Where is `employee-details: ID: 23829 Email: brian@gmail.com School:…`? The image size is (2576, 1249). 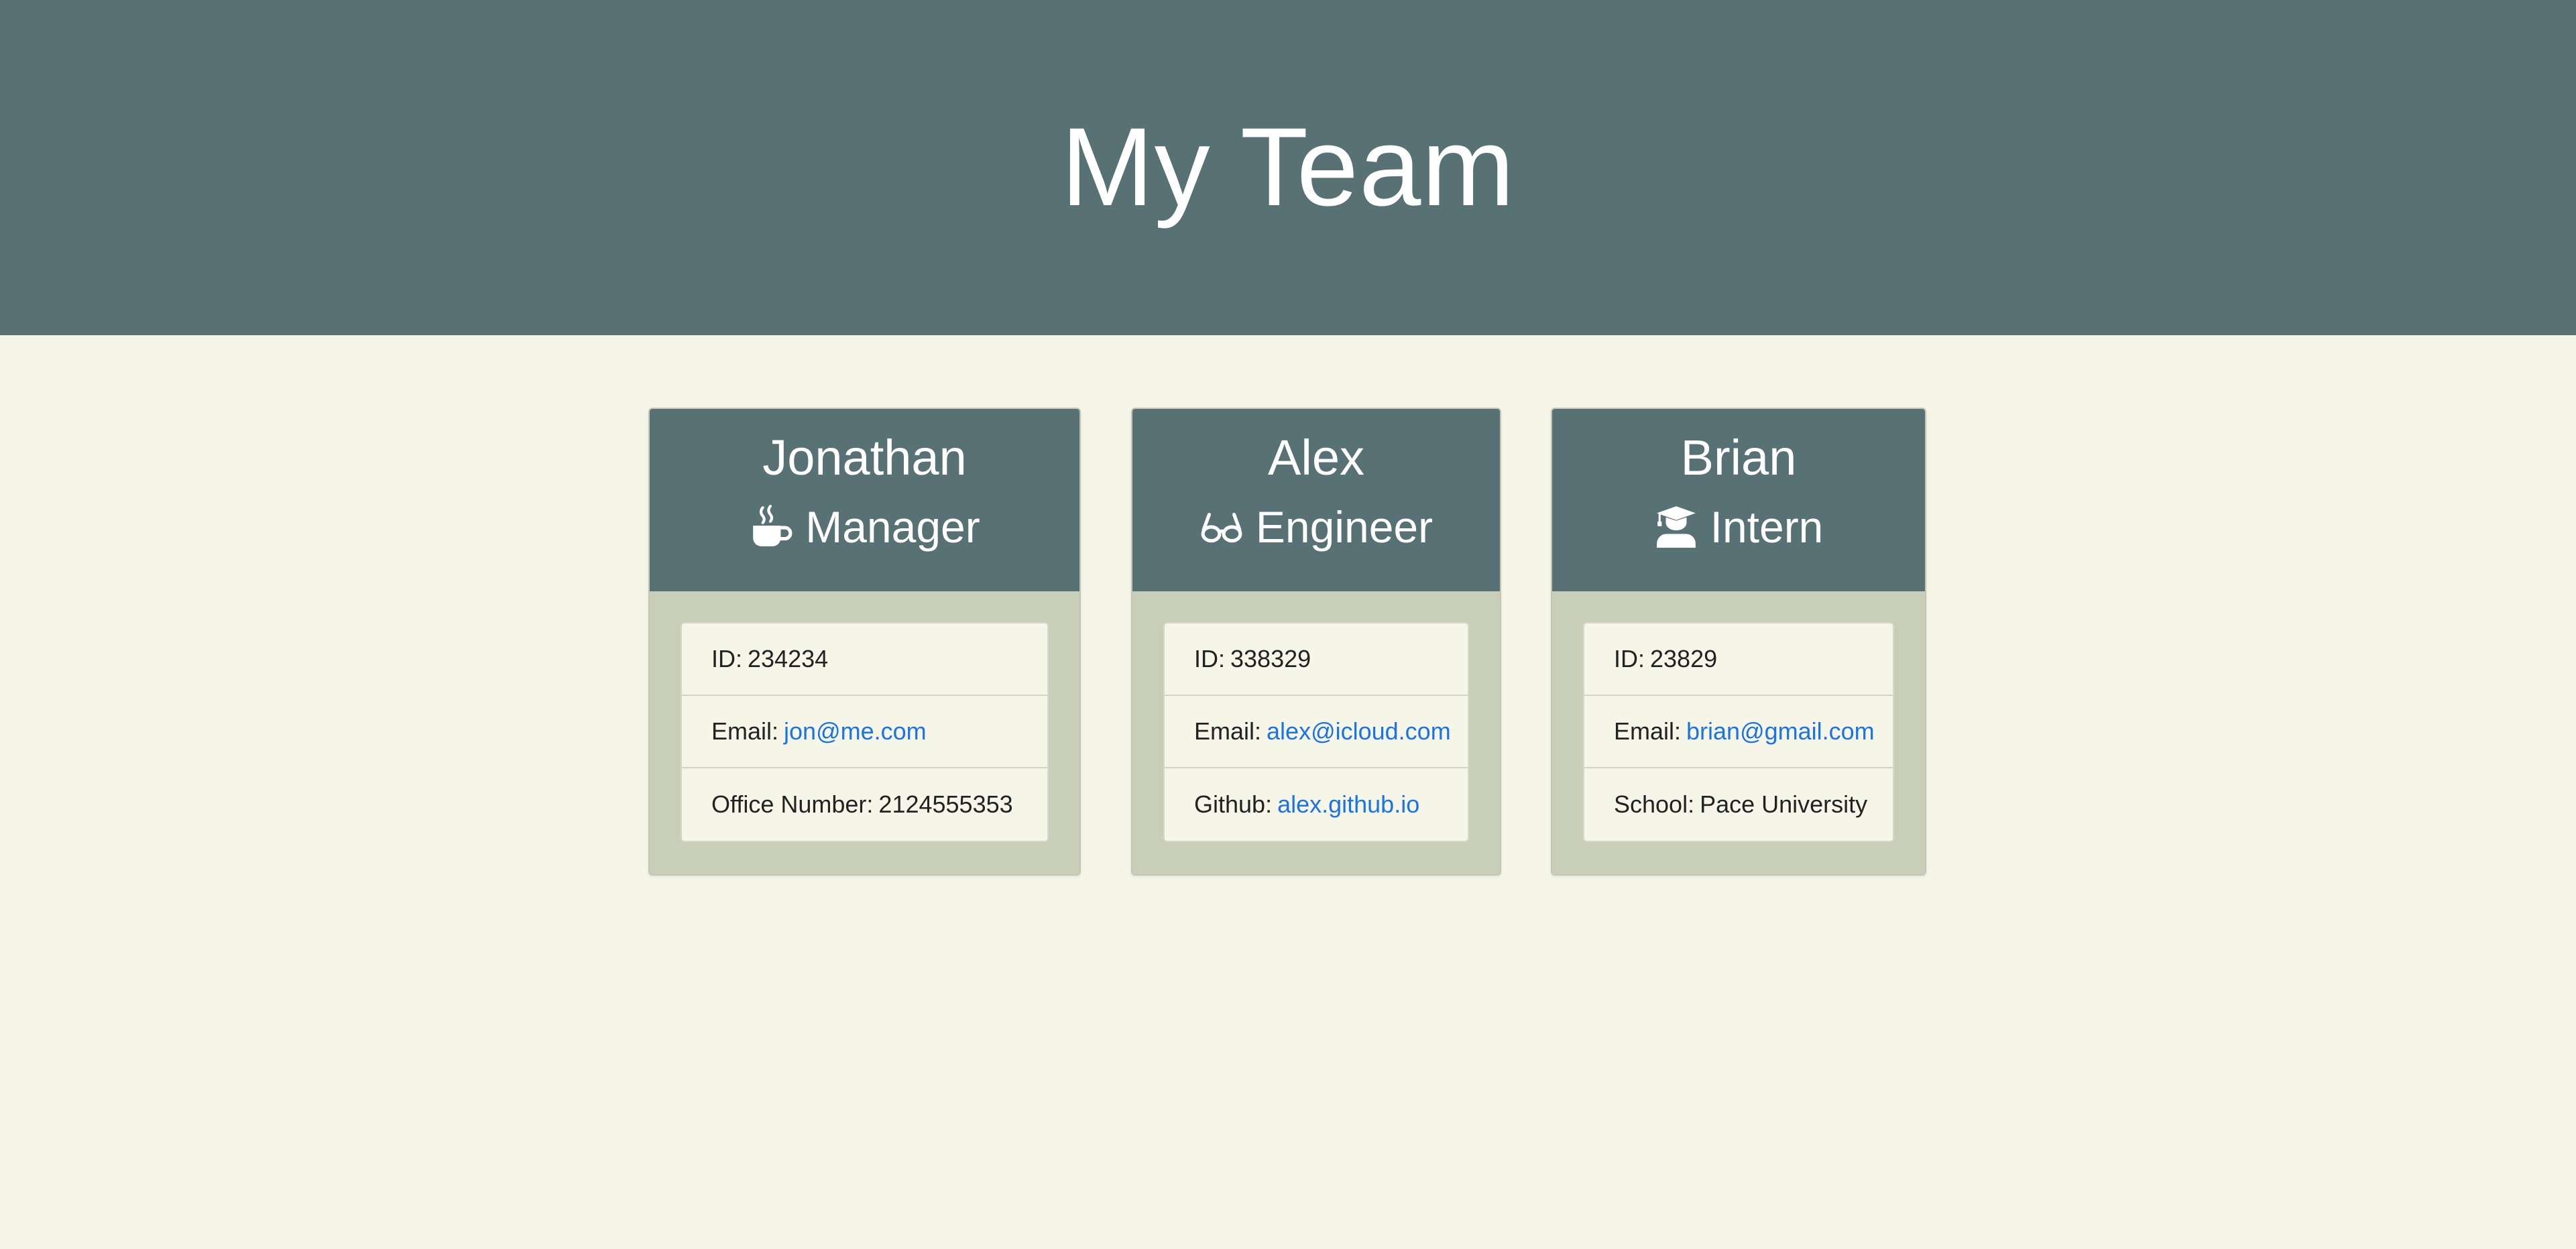
employee-details: ID: 23829 Email: brian@gmail.com School:… is located at coordinates (1738, 732).